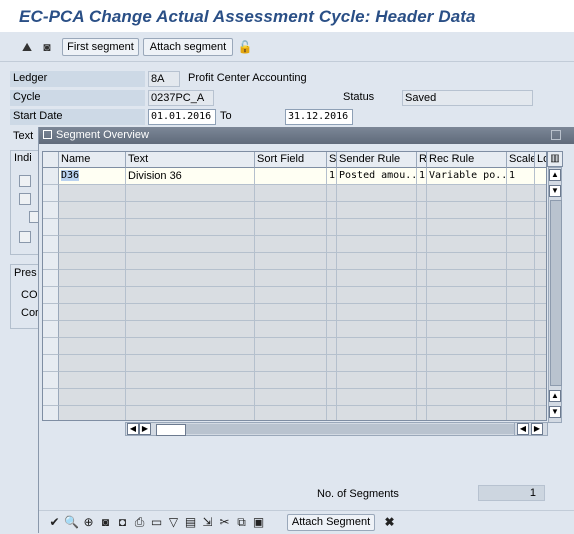  Describe the element at coordinates (173, 522) in the screenshot. I see `filter-icon: ▽` at that location.